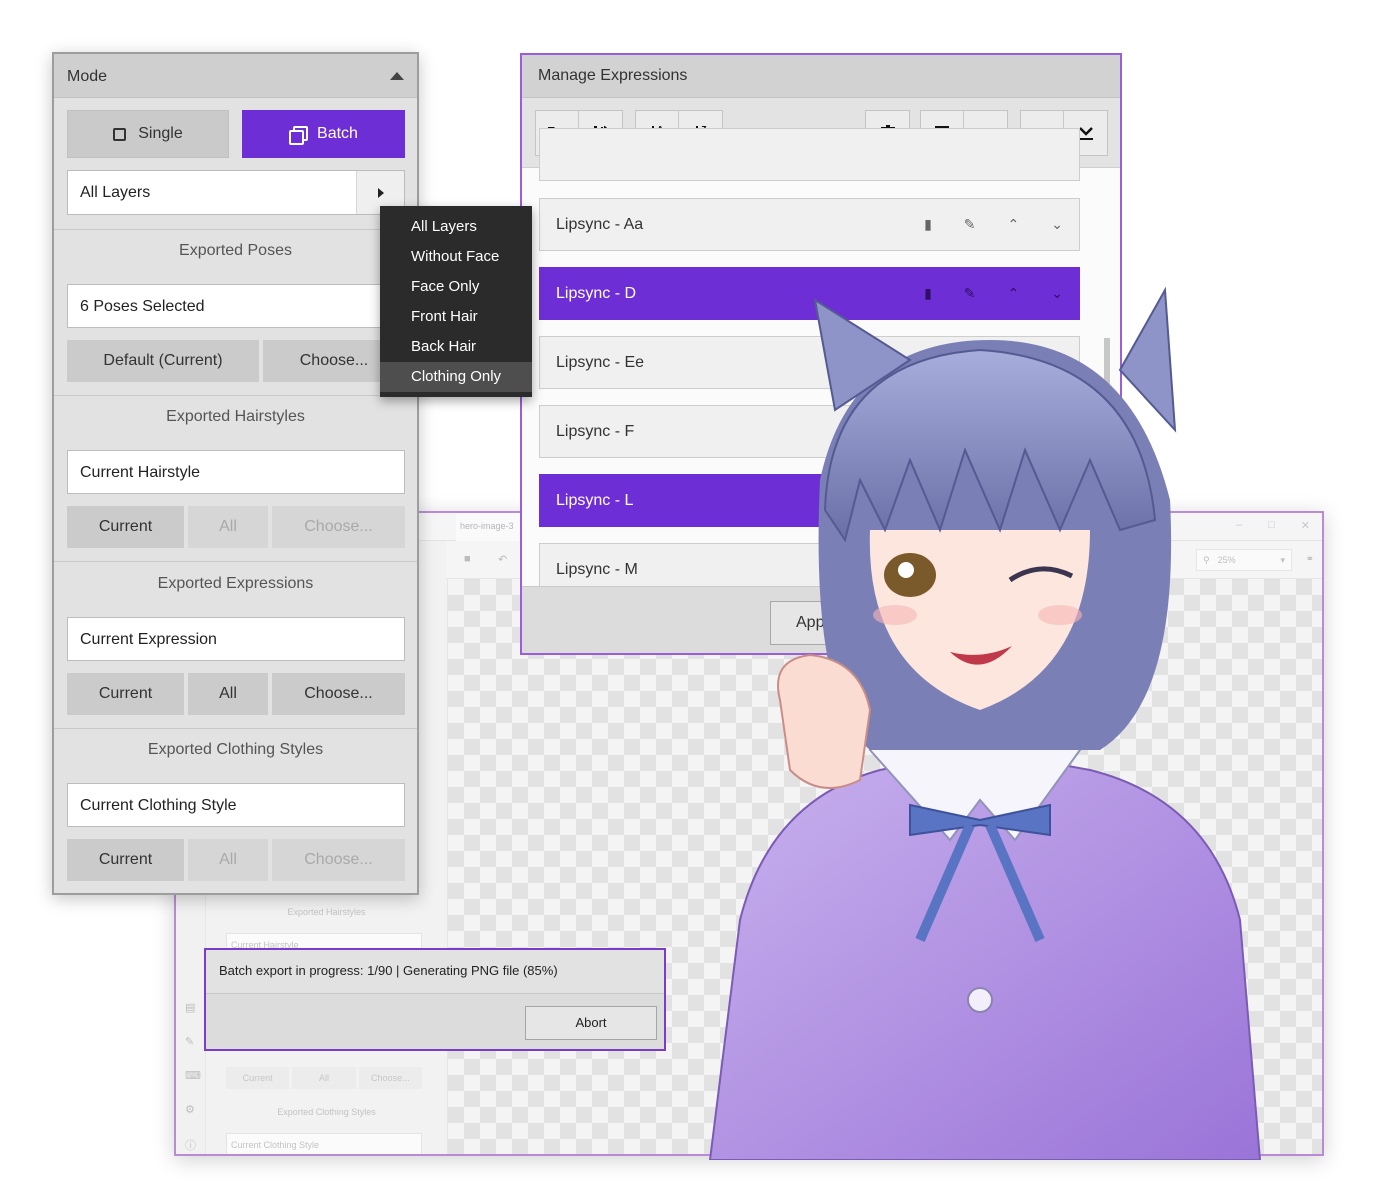 The image size is (1396, 1200). What do you see at coordinates (190, 1007) in the screenshot?
I see `document-icon: ▤` at bounding box center [190, 1007].